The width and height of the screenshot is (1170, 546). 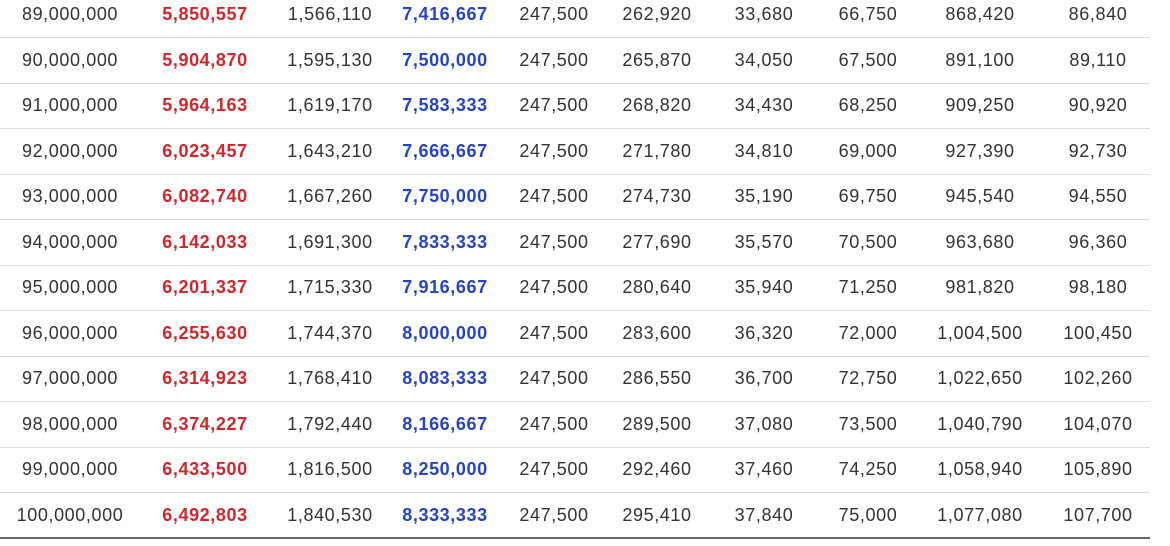 I want to click on table-cell-col-2: 6,314,923, so click(x=205, y=379).